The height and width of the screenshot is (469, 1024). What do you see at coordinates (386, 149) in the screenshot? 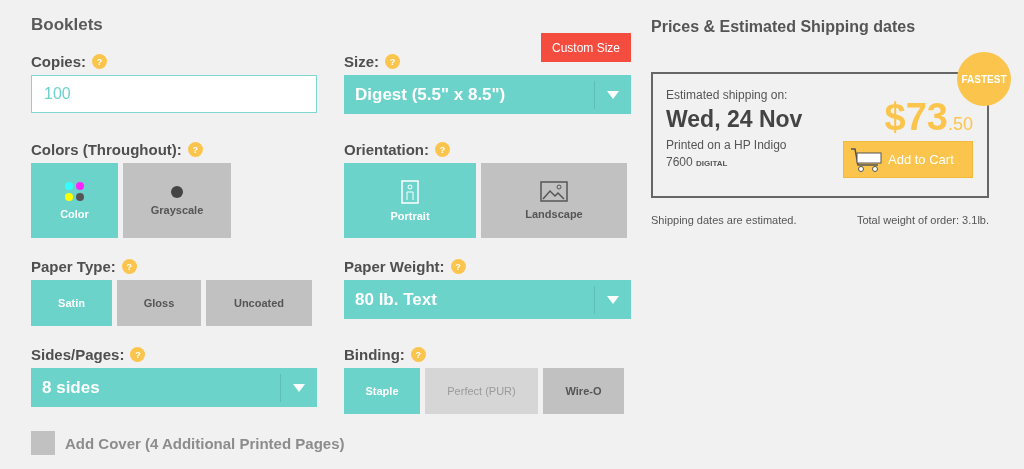
I see `field-label: Orientation:` at bounding box center [386, 149].